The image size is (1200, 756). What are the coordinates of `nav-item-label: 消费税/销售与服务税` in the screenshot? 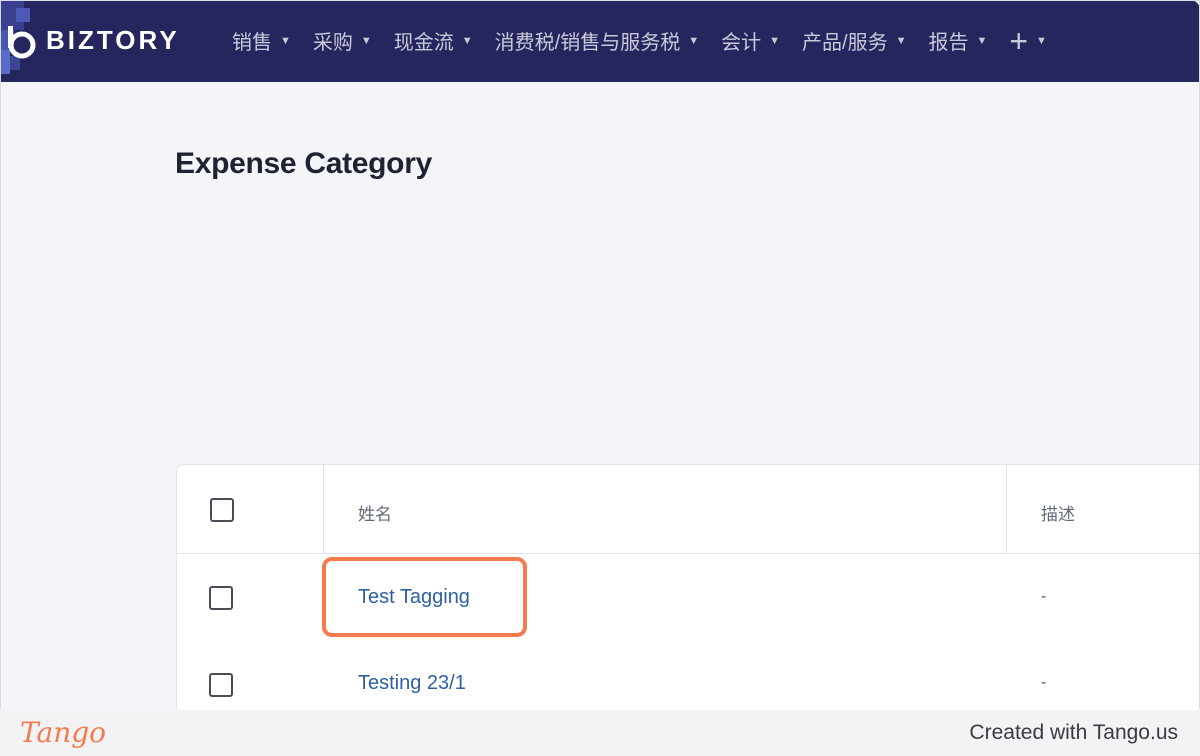 It's located at (587, 43).